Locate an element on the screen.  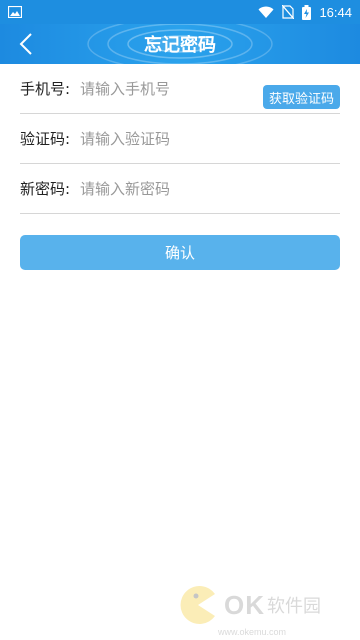
page-title: 忘记密码 is located at coordinates (180, 45).